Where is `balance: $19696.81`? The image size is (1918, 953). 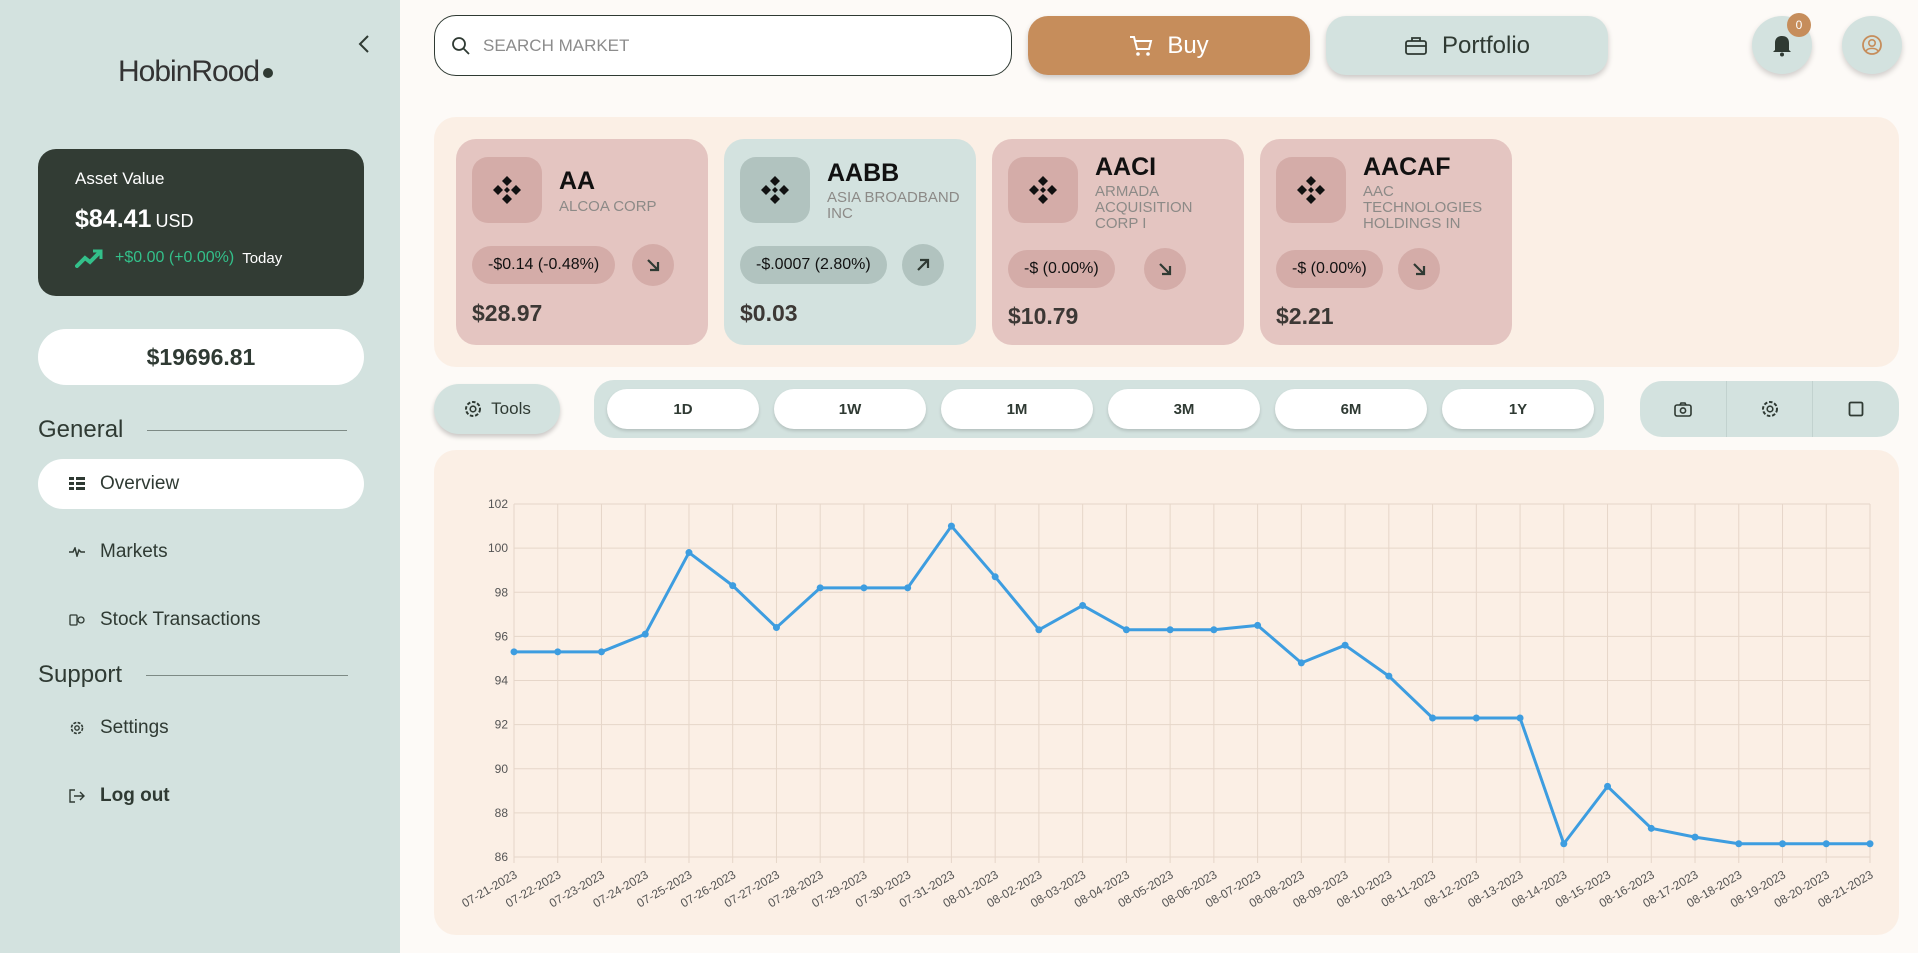
balance: $19696.81 is located at coordinates (201, 357).